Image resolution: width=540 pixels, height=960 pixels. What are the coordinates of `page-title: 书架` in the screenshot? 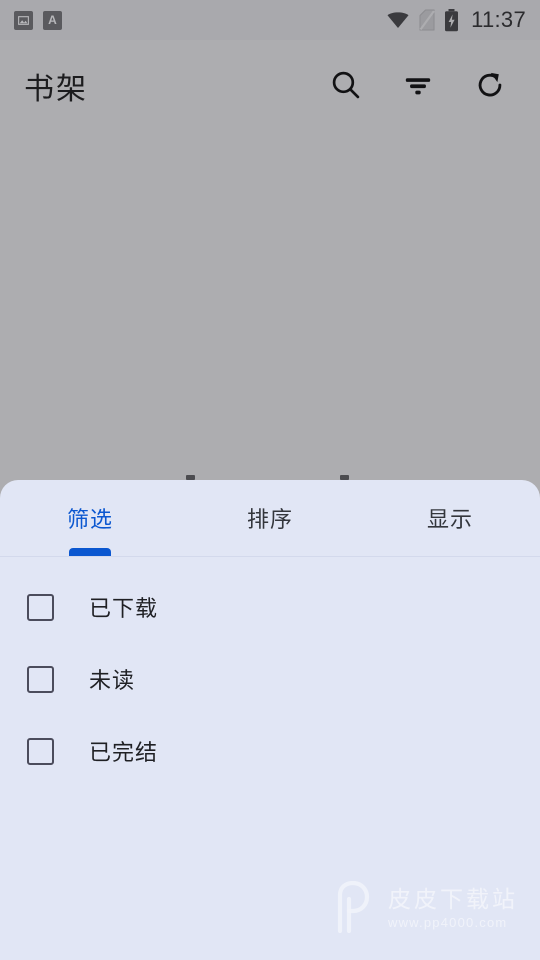 It's located at (56, 89).